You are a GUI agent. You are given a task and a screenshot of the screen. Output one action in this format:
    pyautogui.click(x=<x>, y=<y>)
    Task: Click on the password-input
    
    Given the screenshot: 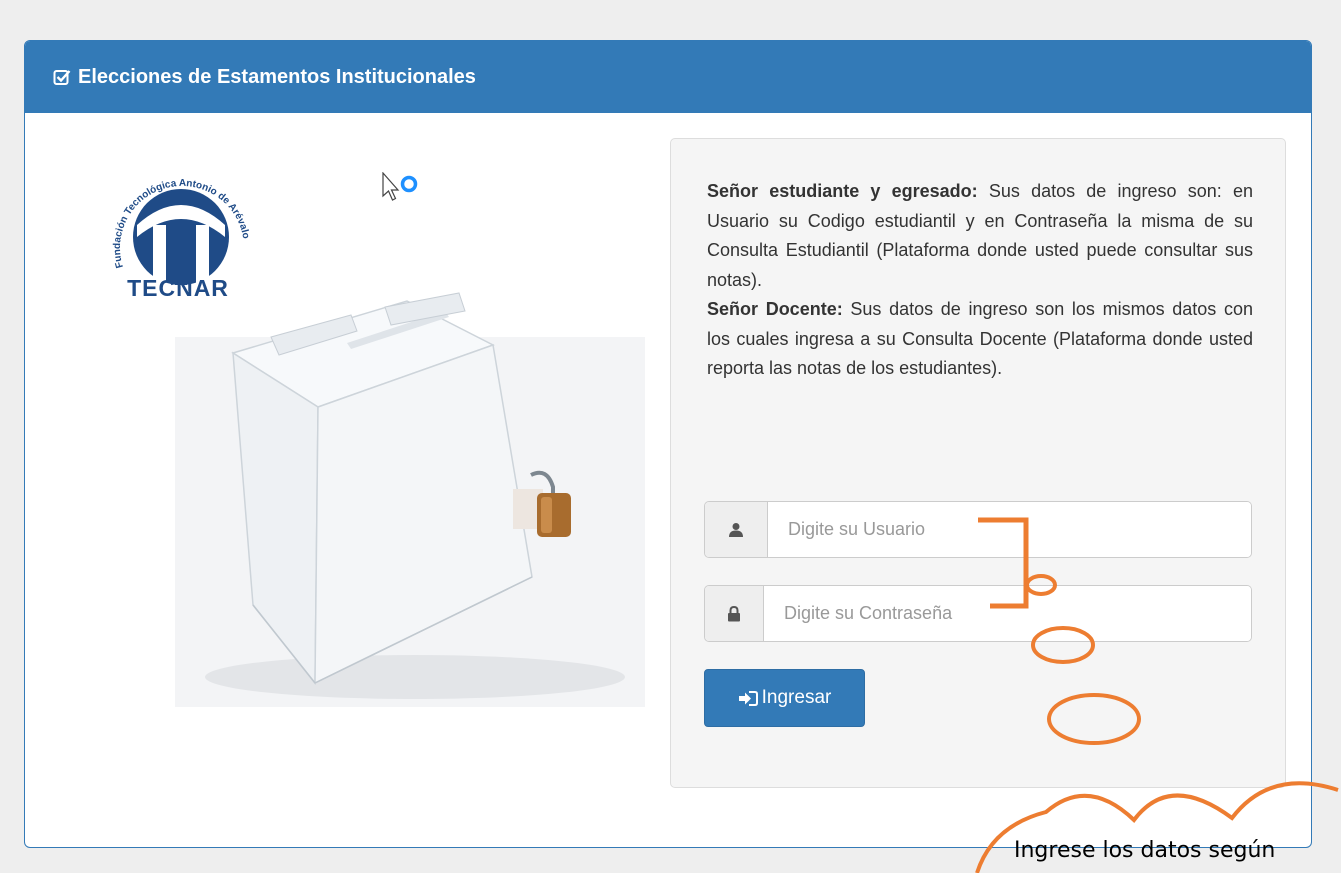 What is the action you would take?
    pyautogui.click(x=1007, y=613)
    